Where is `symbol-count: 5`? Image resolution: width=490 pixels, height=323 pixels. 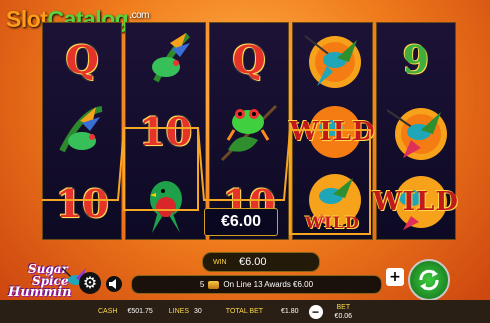 symbol-count: 5 is located at coordinates (202, 284).